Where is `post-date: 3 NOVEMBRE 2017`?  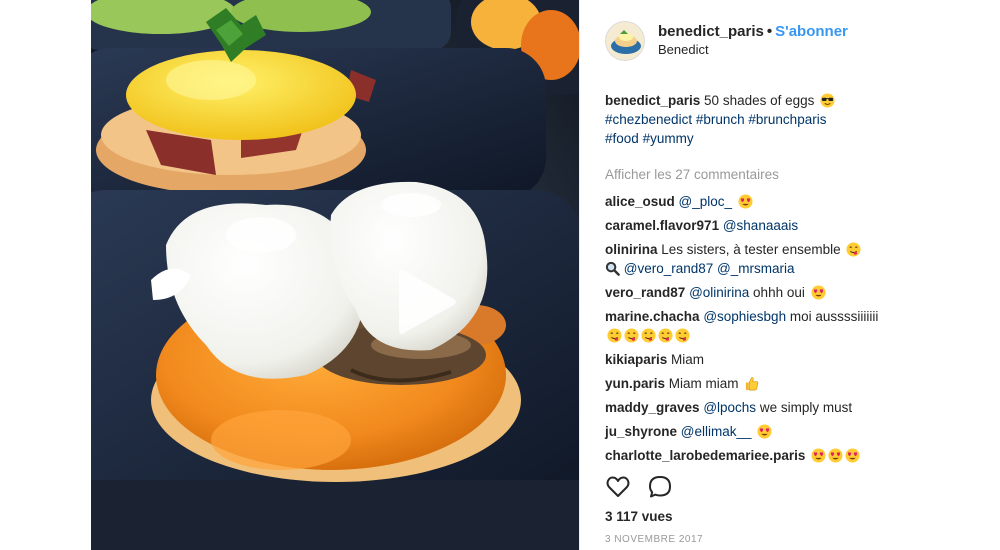
post-date: 3 NOVEMBRE 2017 is located at coordinates (654, 539).